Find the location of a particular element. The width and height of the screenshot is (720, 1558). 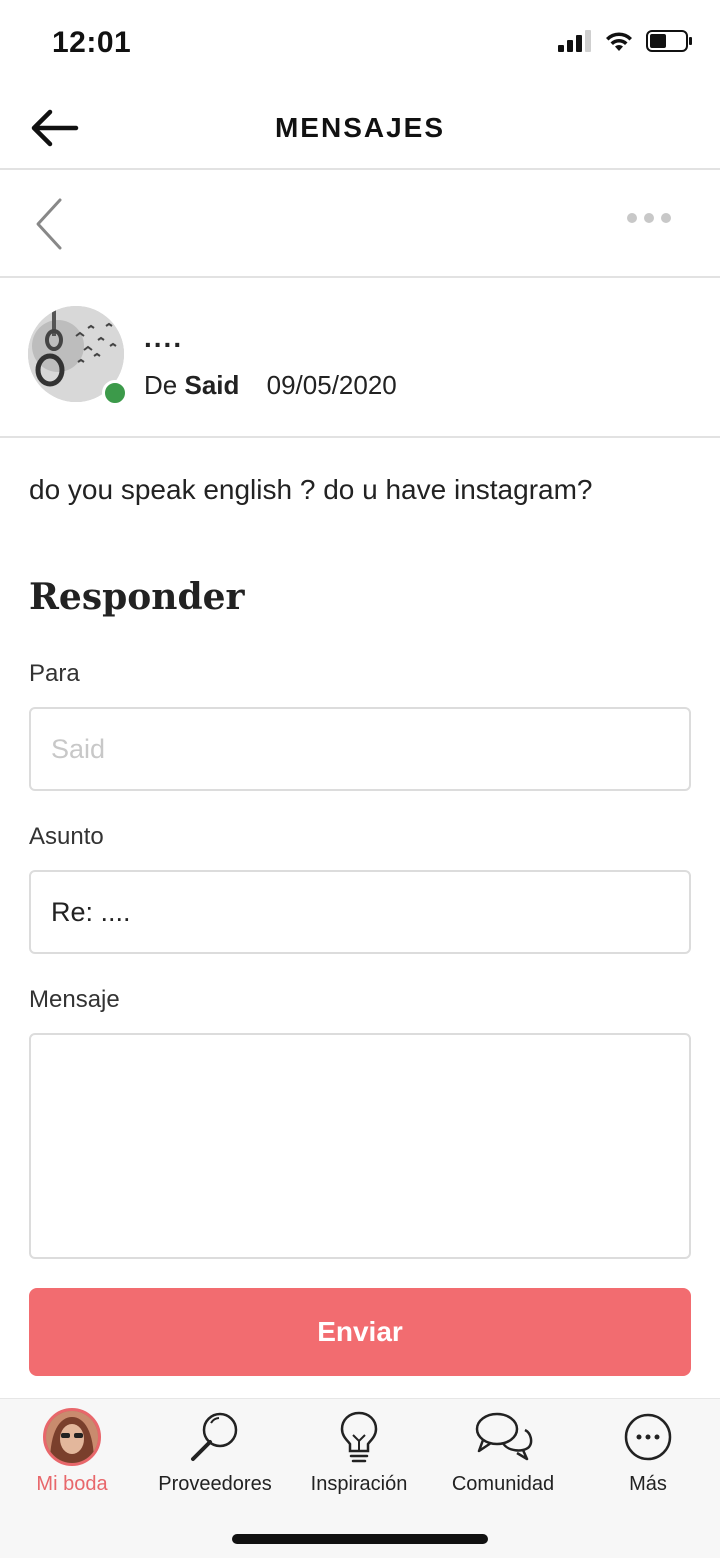

subject-input is located at coordinates (360, 912).